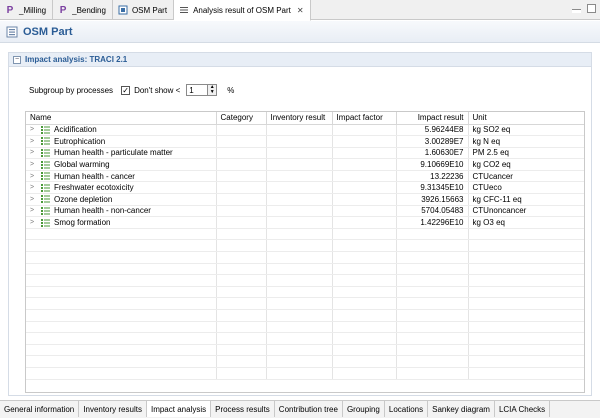 The height and width of the screenshot is (418, 600). Describe the element at coordinates (305, 222) in the screenshot. I see `table-row: > Smog formation 1.42296E10 kg O3 eq` at that location.